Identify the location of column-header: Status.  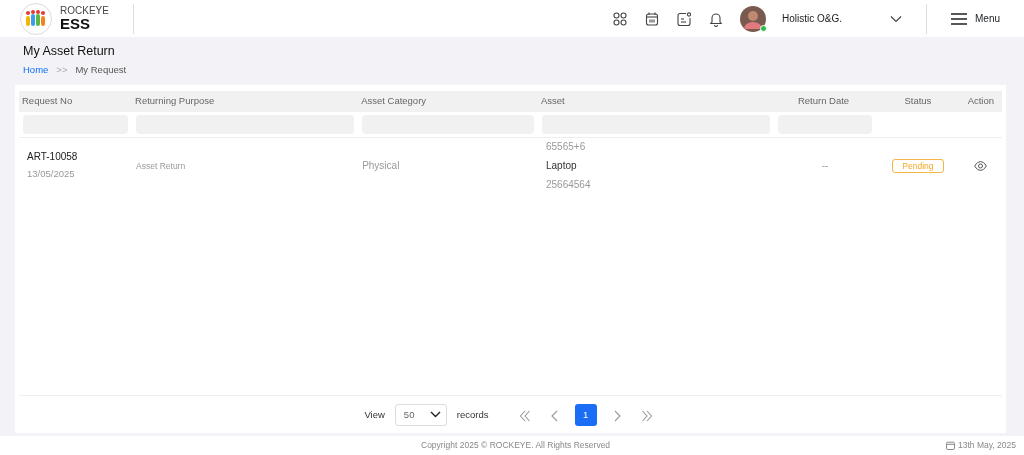
(918, 101).